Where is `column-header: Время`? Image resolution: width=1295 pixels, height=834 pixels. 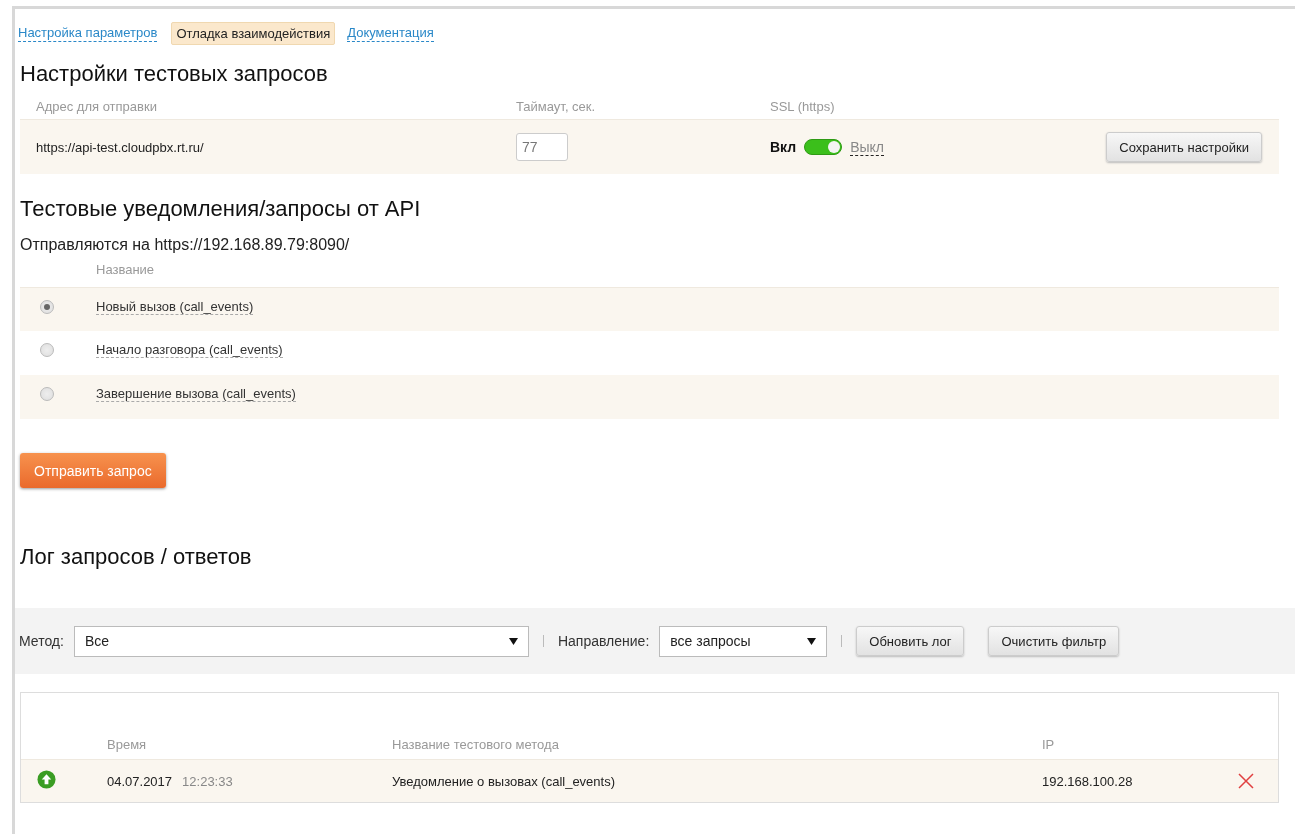
column-header: Время is located at coordinates (127, 744).